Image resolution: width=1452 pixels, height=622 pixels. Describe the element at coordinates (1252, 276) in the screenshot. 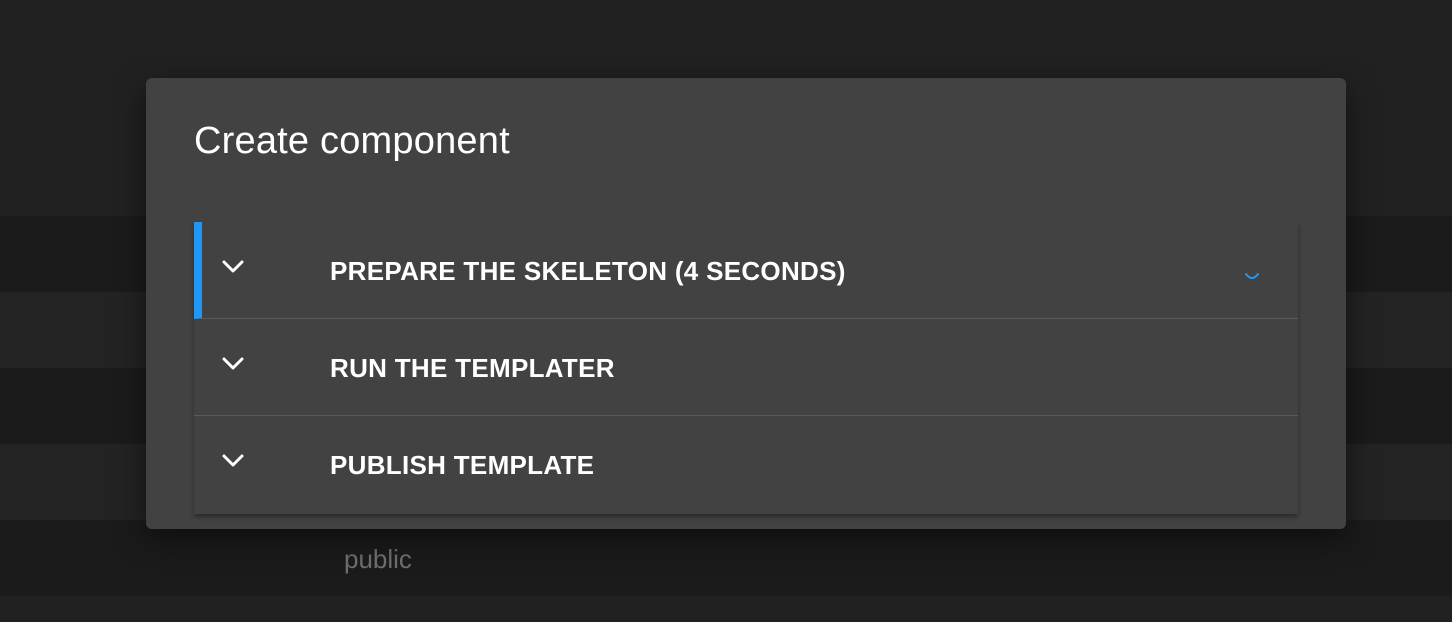

I see `progress-spinner-icon` at that location.